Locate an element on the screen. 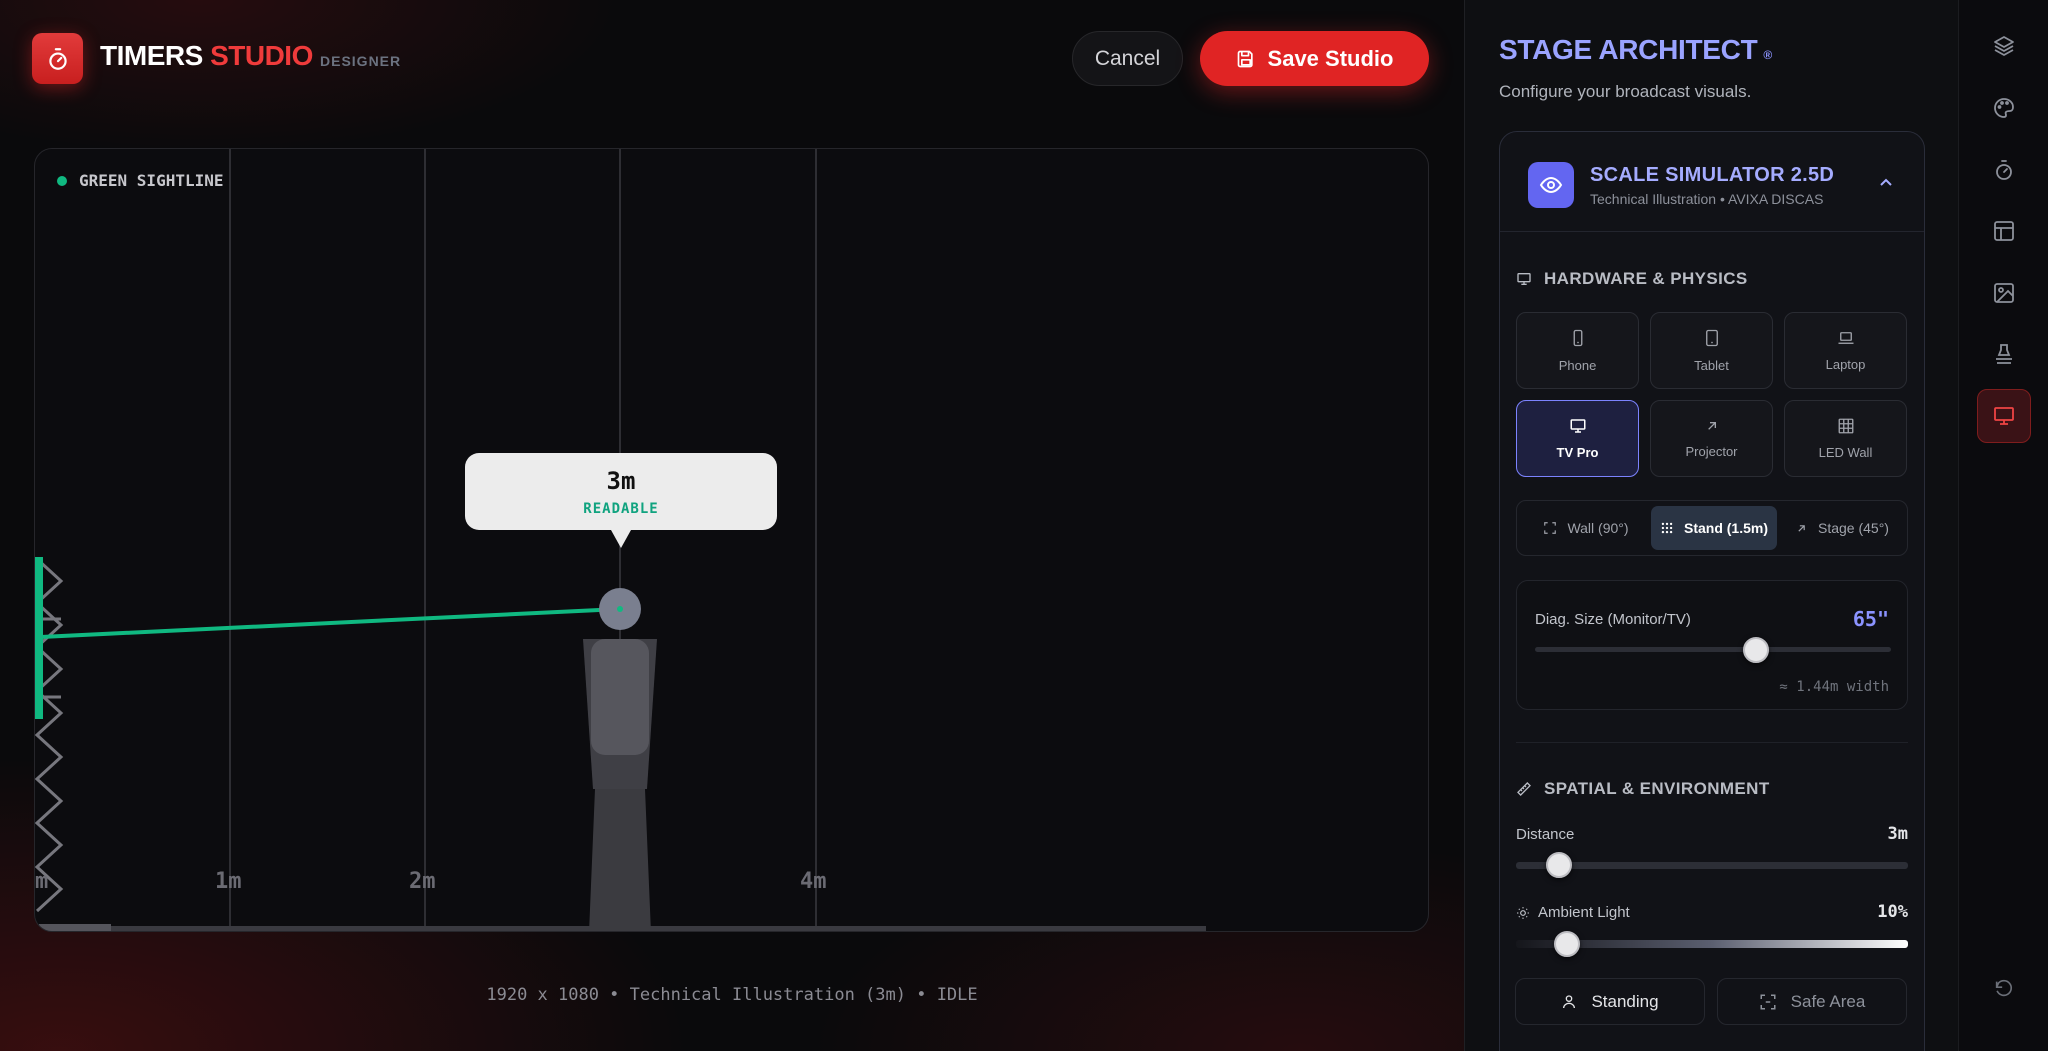  panel-title: STAGE ARCHITECT ® is located at coordinates (1635, 50).